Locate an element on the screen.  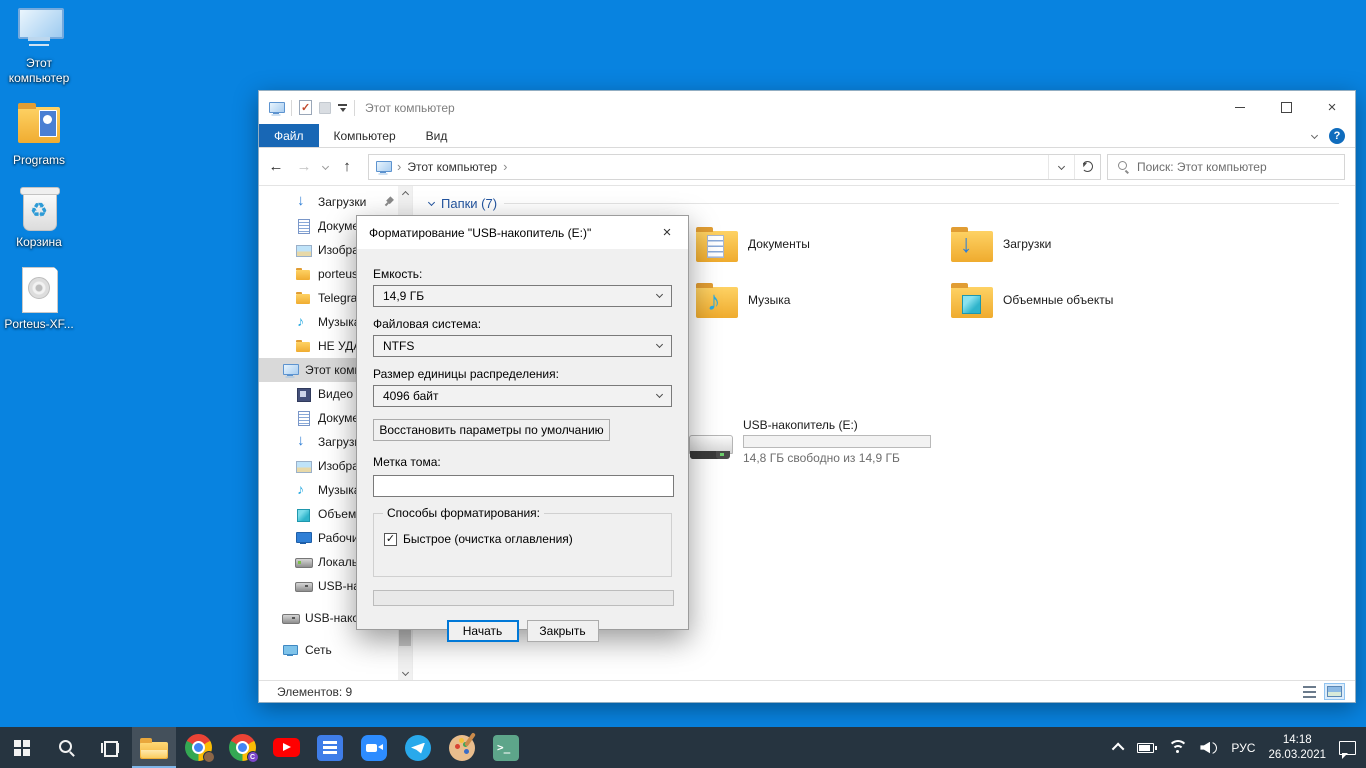
collapse-ribbon-chevron-icon is located at coordinates (1314, 135).